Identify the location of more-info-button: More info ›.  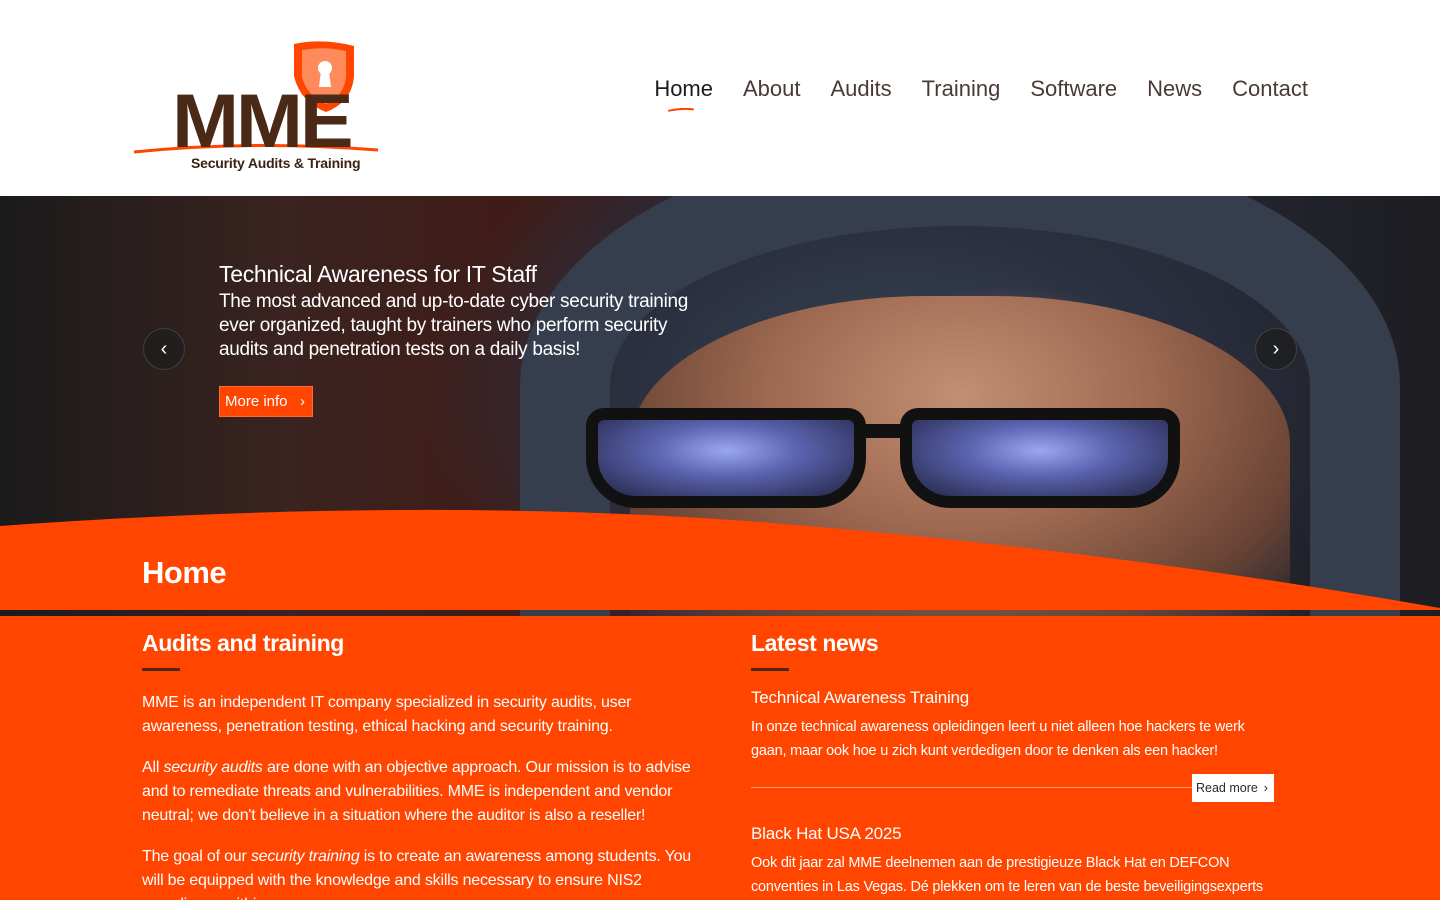
(266, 401).